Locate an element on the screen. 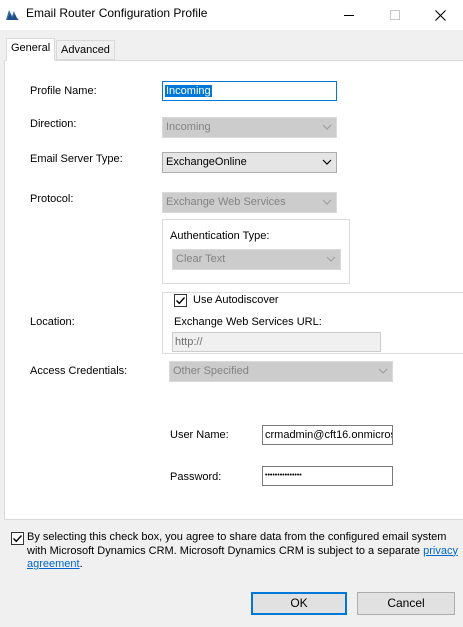 Image resolution: width=463 pixels, height=627 pixels. tab-advanced: Advanced is located at coordinates (85, 50).